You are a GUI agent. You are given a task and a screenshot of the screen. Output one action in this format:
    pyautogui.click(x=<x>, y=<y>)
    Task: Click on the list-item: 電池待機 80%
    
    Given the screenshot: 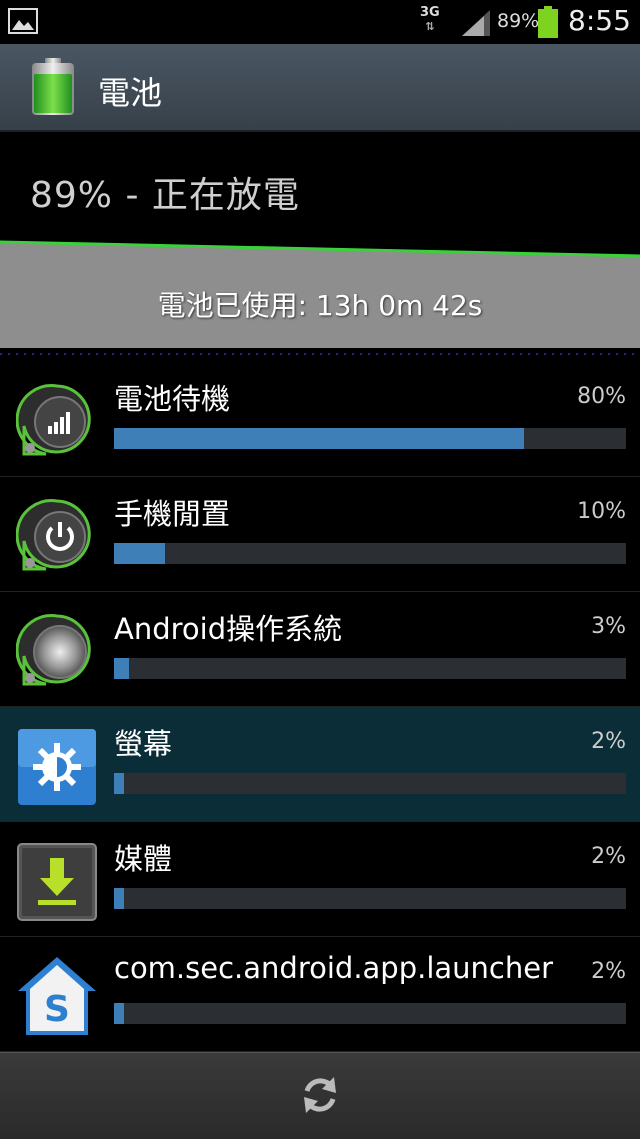 What is the action you would take?
    pyautogui.click(x=320, y=419)
    